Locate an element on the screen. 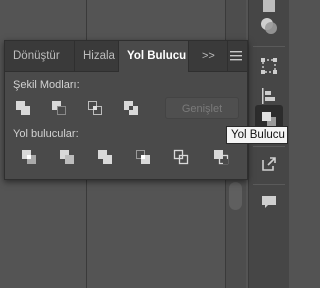 The height and width of the screenshot is (288, 320). unite-icon is located at coordinates (23, 108).